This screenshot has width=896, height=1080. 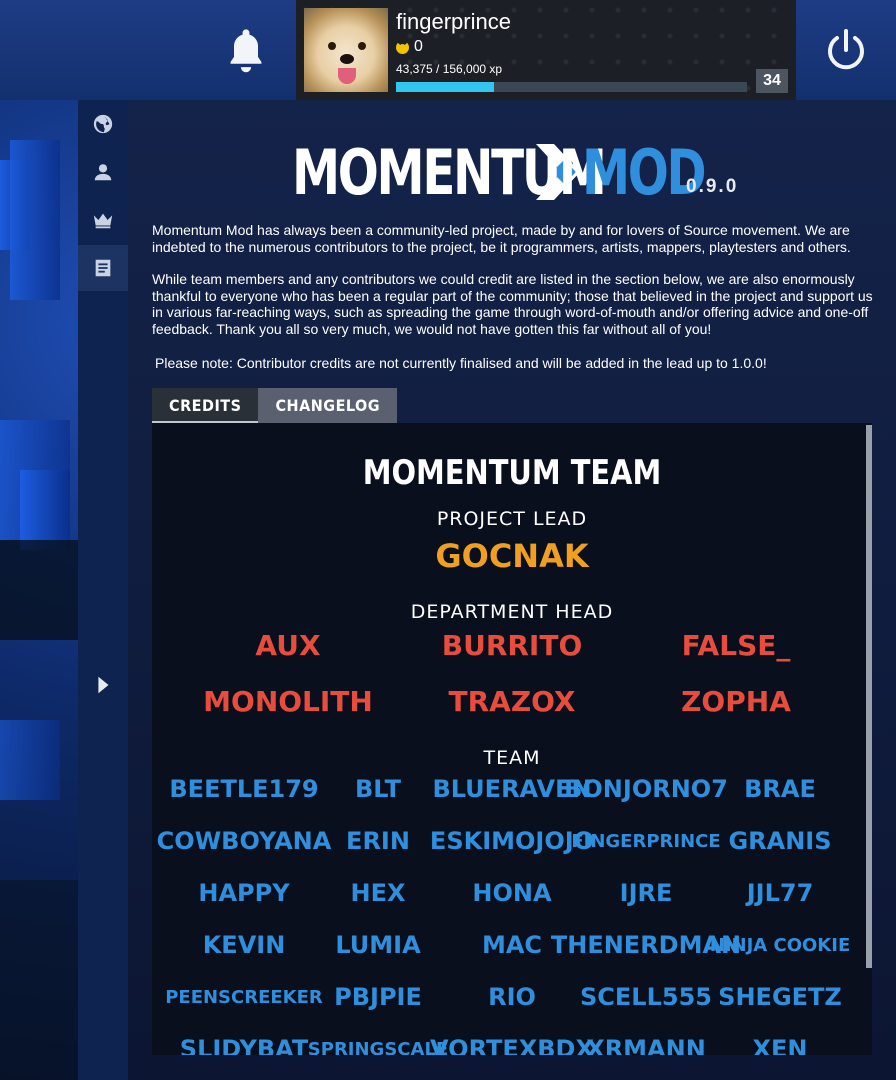 I want to click on team-member-name: RIO, so click(x=512, y=997).